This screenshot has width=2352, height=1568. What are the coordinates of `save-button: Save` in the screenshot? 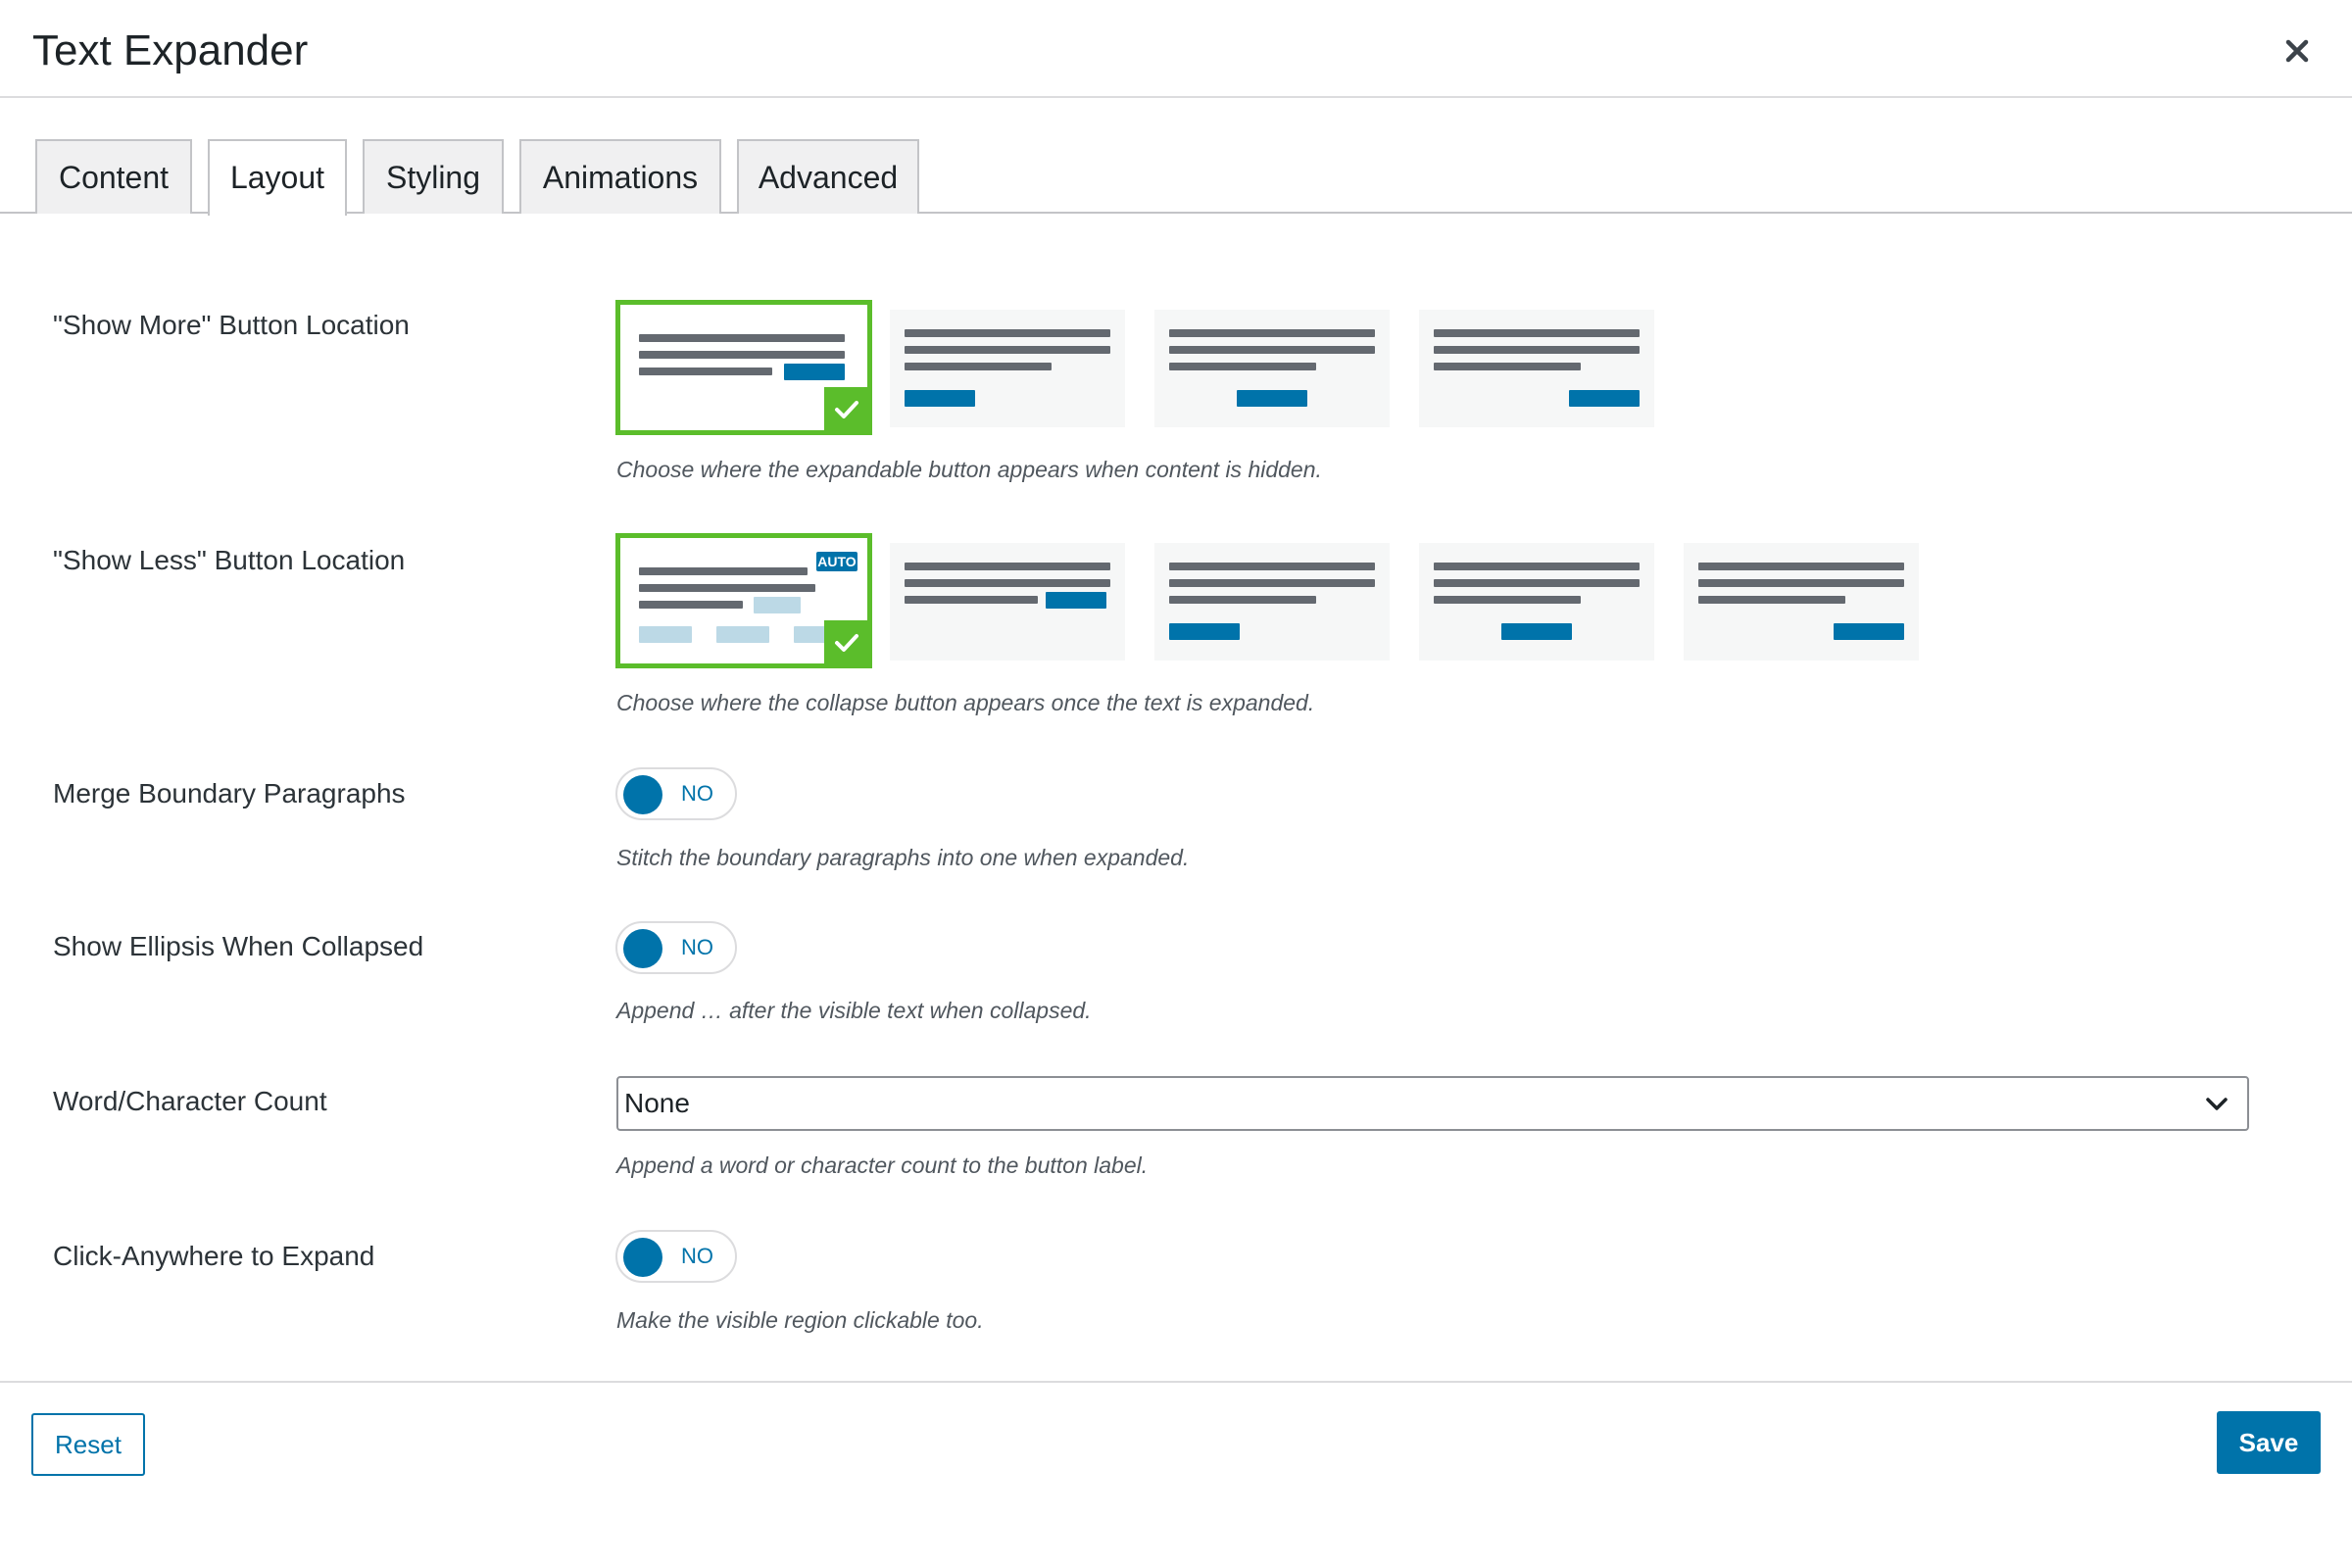 It's located at (2269, 1442).